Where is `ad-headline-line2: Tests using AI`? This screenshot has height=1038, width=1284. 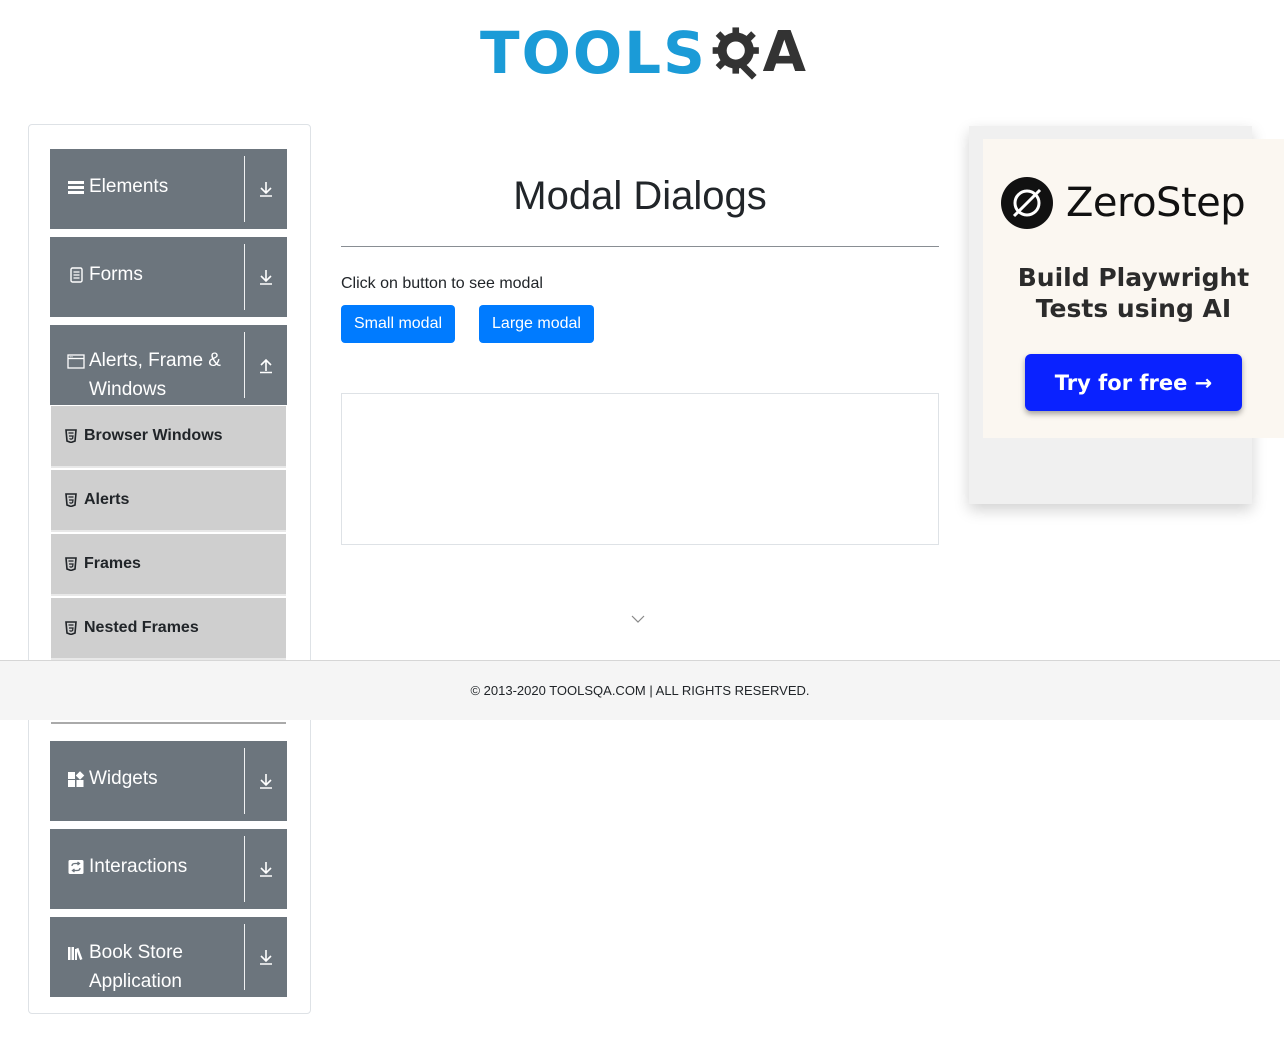 ad-headline-line2: Tests using AI is located at coordinates (1133, 308).